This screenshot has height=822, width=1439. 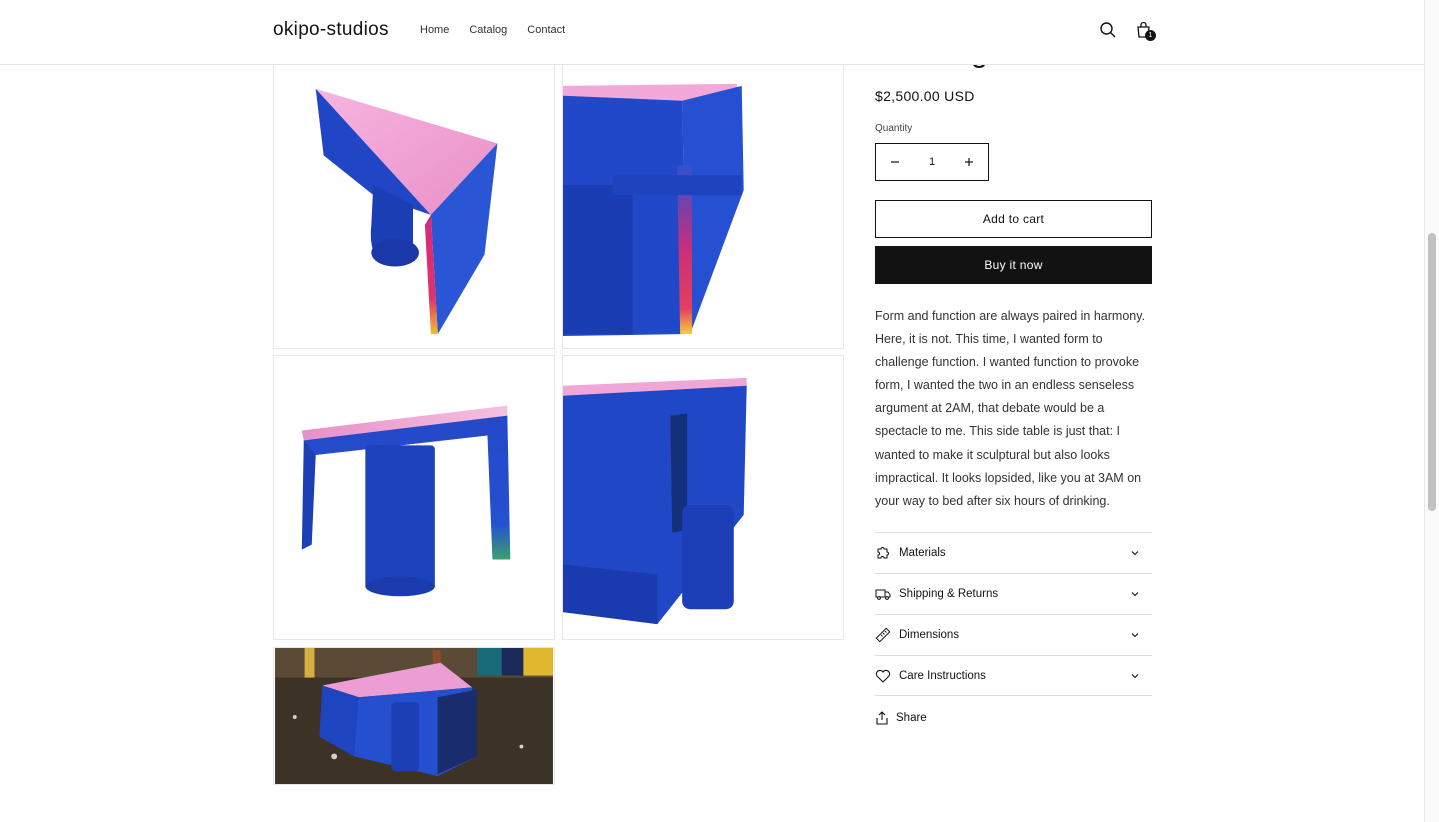 I want to click on nav-home: Home, so click(x=434, y=30).